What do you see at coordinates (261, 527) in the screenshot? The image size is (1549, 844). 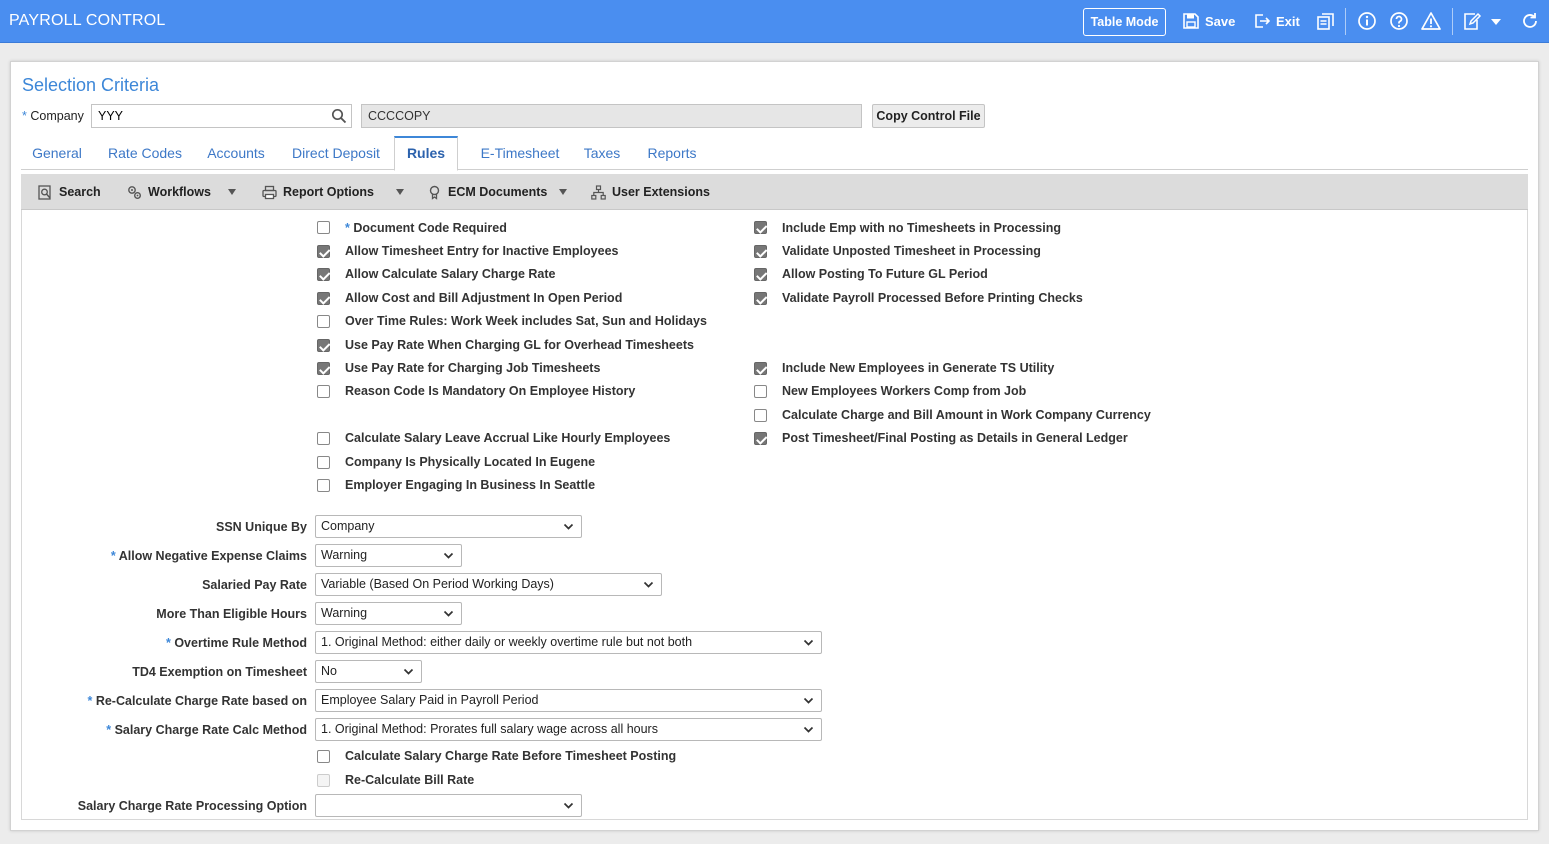 I see `ssn-unique-by-label: SSN Unique By` at bounding box center [261, 527].